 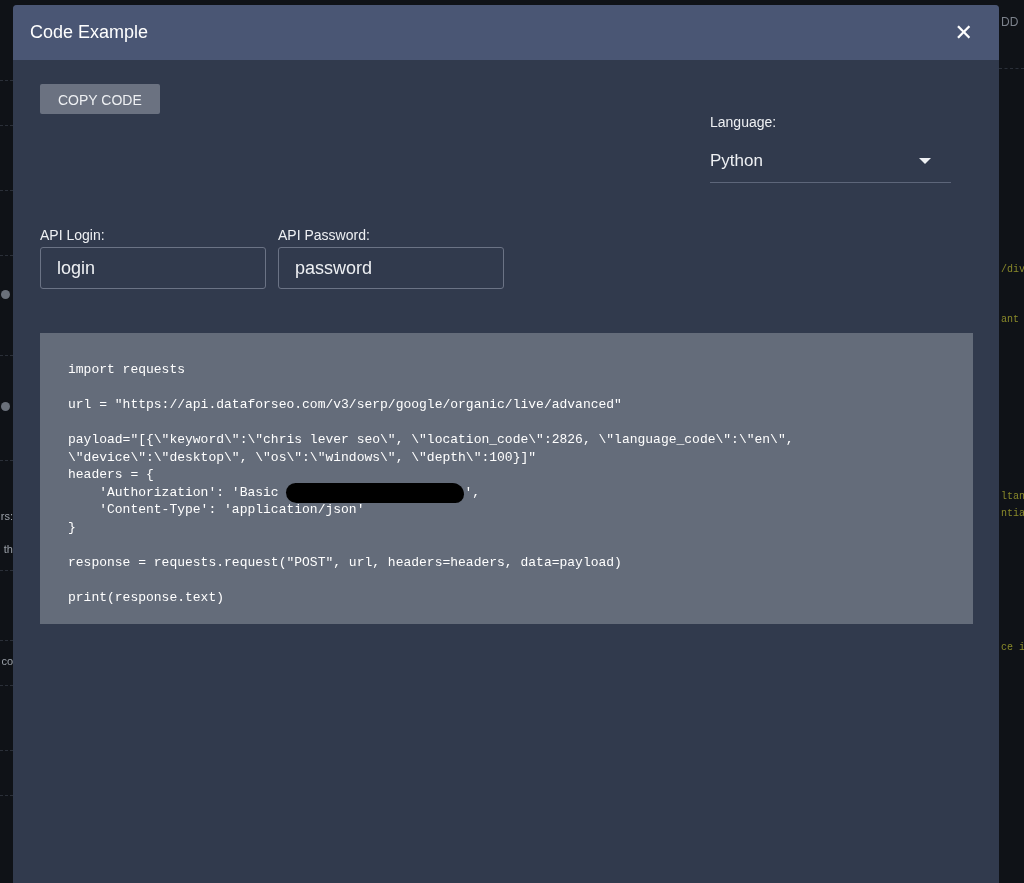 I want to click on caret-icon, so click(x=925, y=161).